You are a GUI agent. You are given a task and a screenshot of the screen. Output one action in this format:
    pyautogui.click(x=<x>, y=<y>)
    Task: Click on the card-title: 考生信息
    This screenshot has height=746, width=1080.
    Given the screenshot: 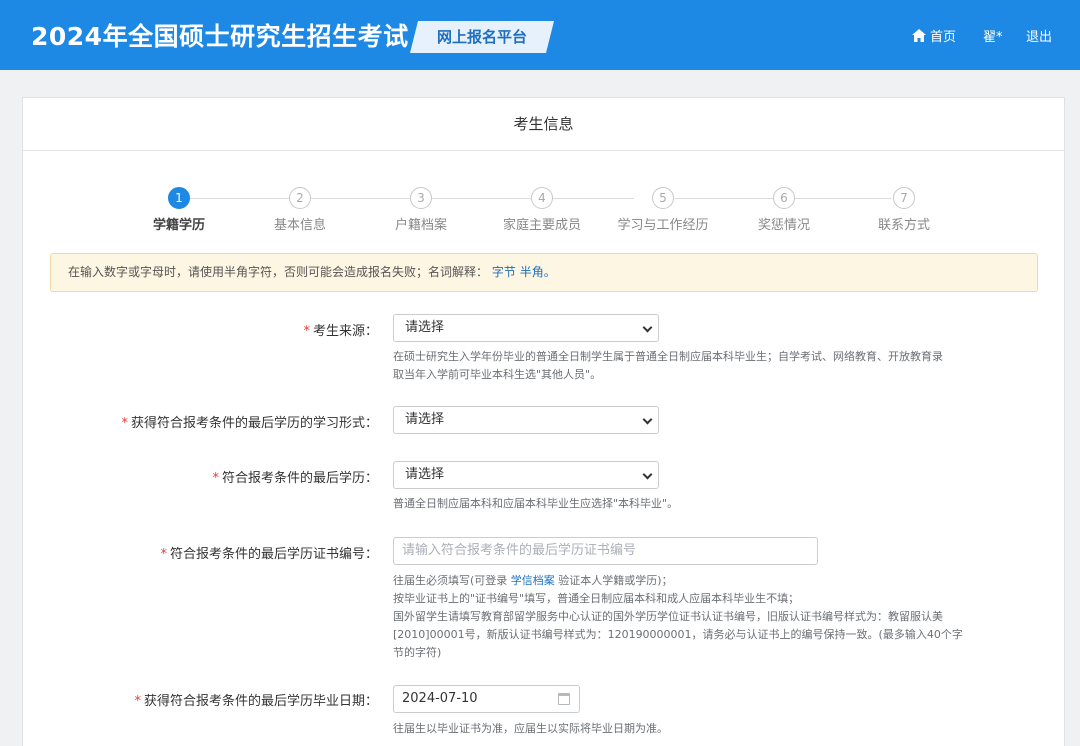 What is the action you would take?
    pyautogui.click(x=543, y=124)
    